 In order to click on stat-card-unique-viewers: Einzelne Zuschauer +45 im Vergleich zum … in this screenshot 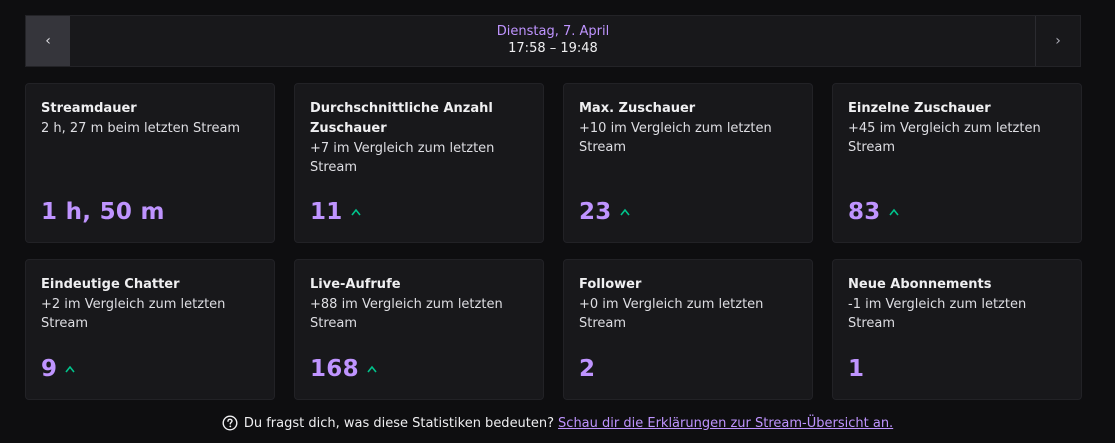, I will do `click(957, 163)`.